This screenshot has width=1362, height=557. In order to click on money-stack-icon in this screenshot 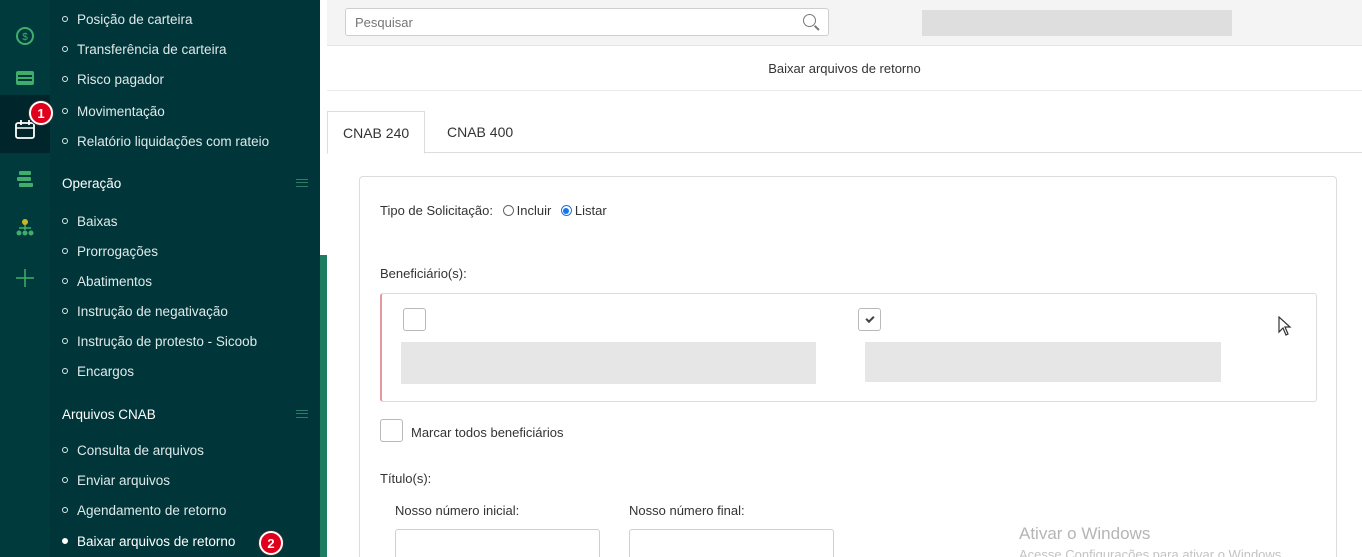, I will do `click(25, 179)`.